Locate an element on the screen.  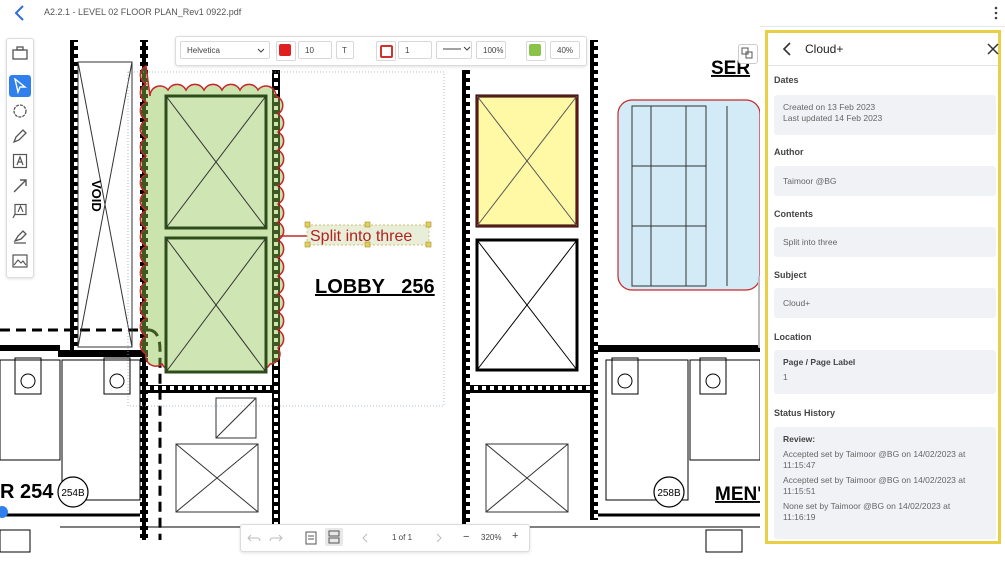
page-label-value: 1 is located at coordinates (785, 377).